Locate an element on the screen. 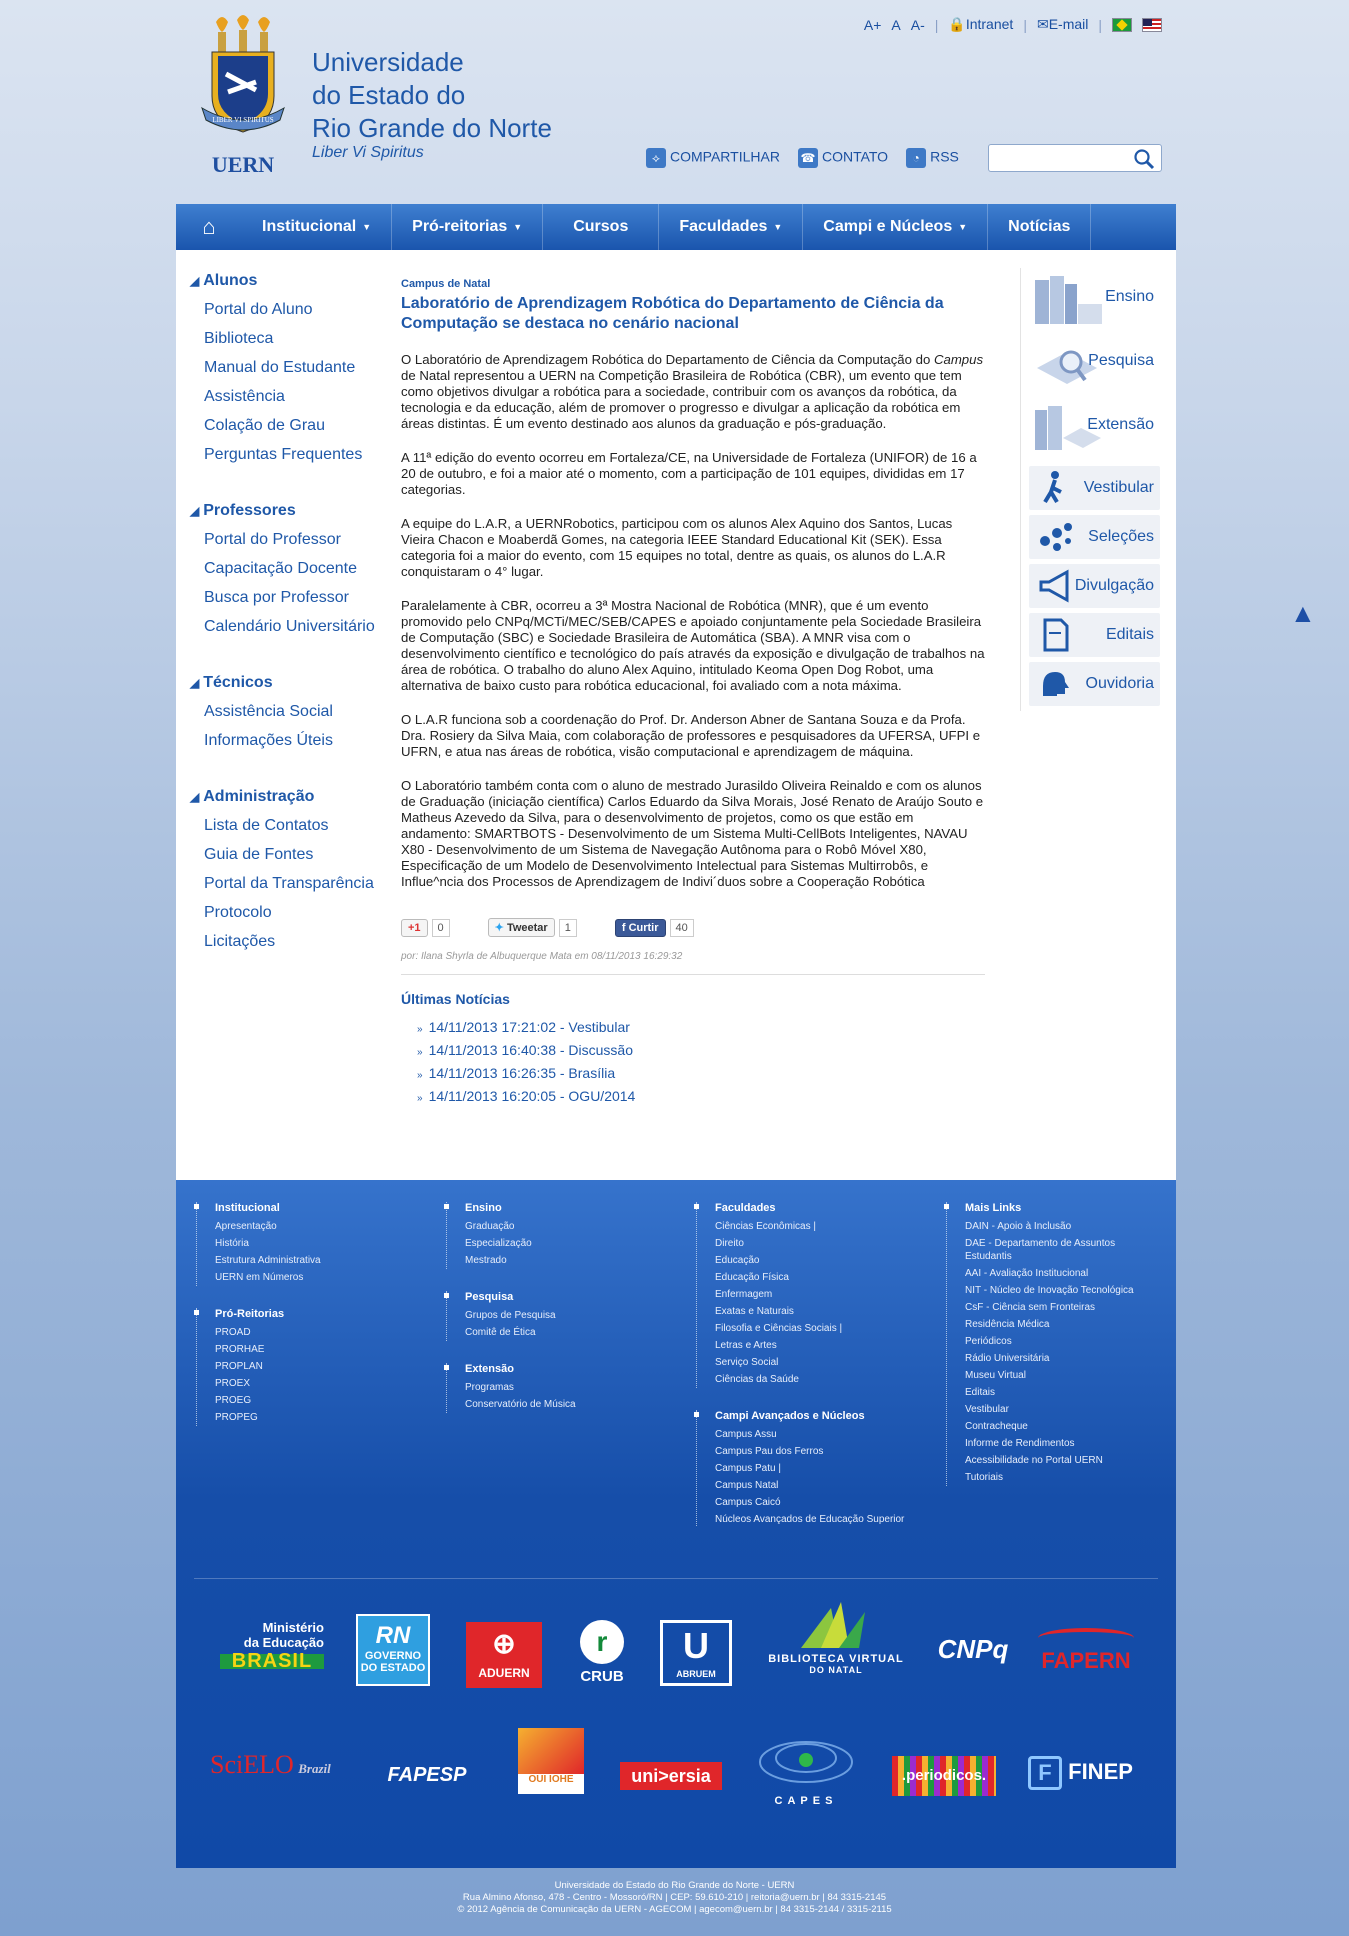 The height and width of the screenshot is (1936, 1349). fapern-logo: FAPERN is located at coordinates (1086, 1651).